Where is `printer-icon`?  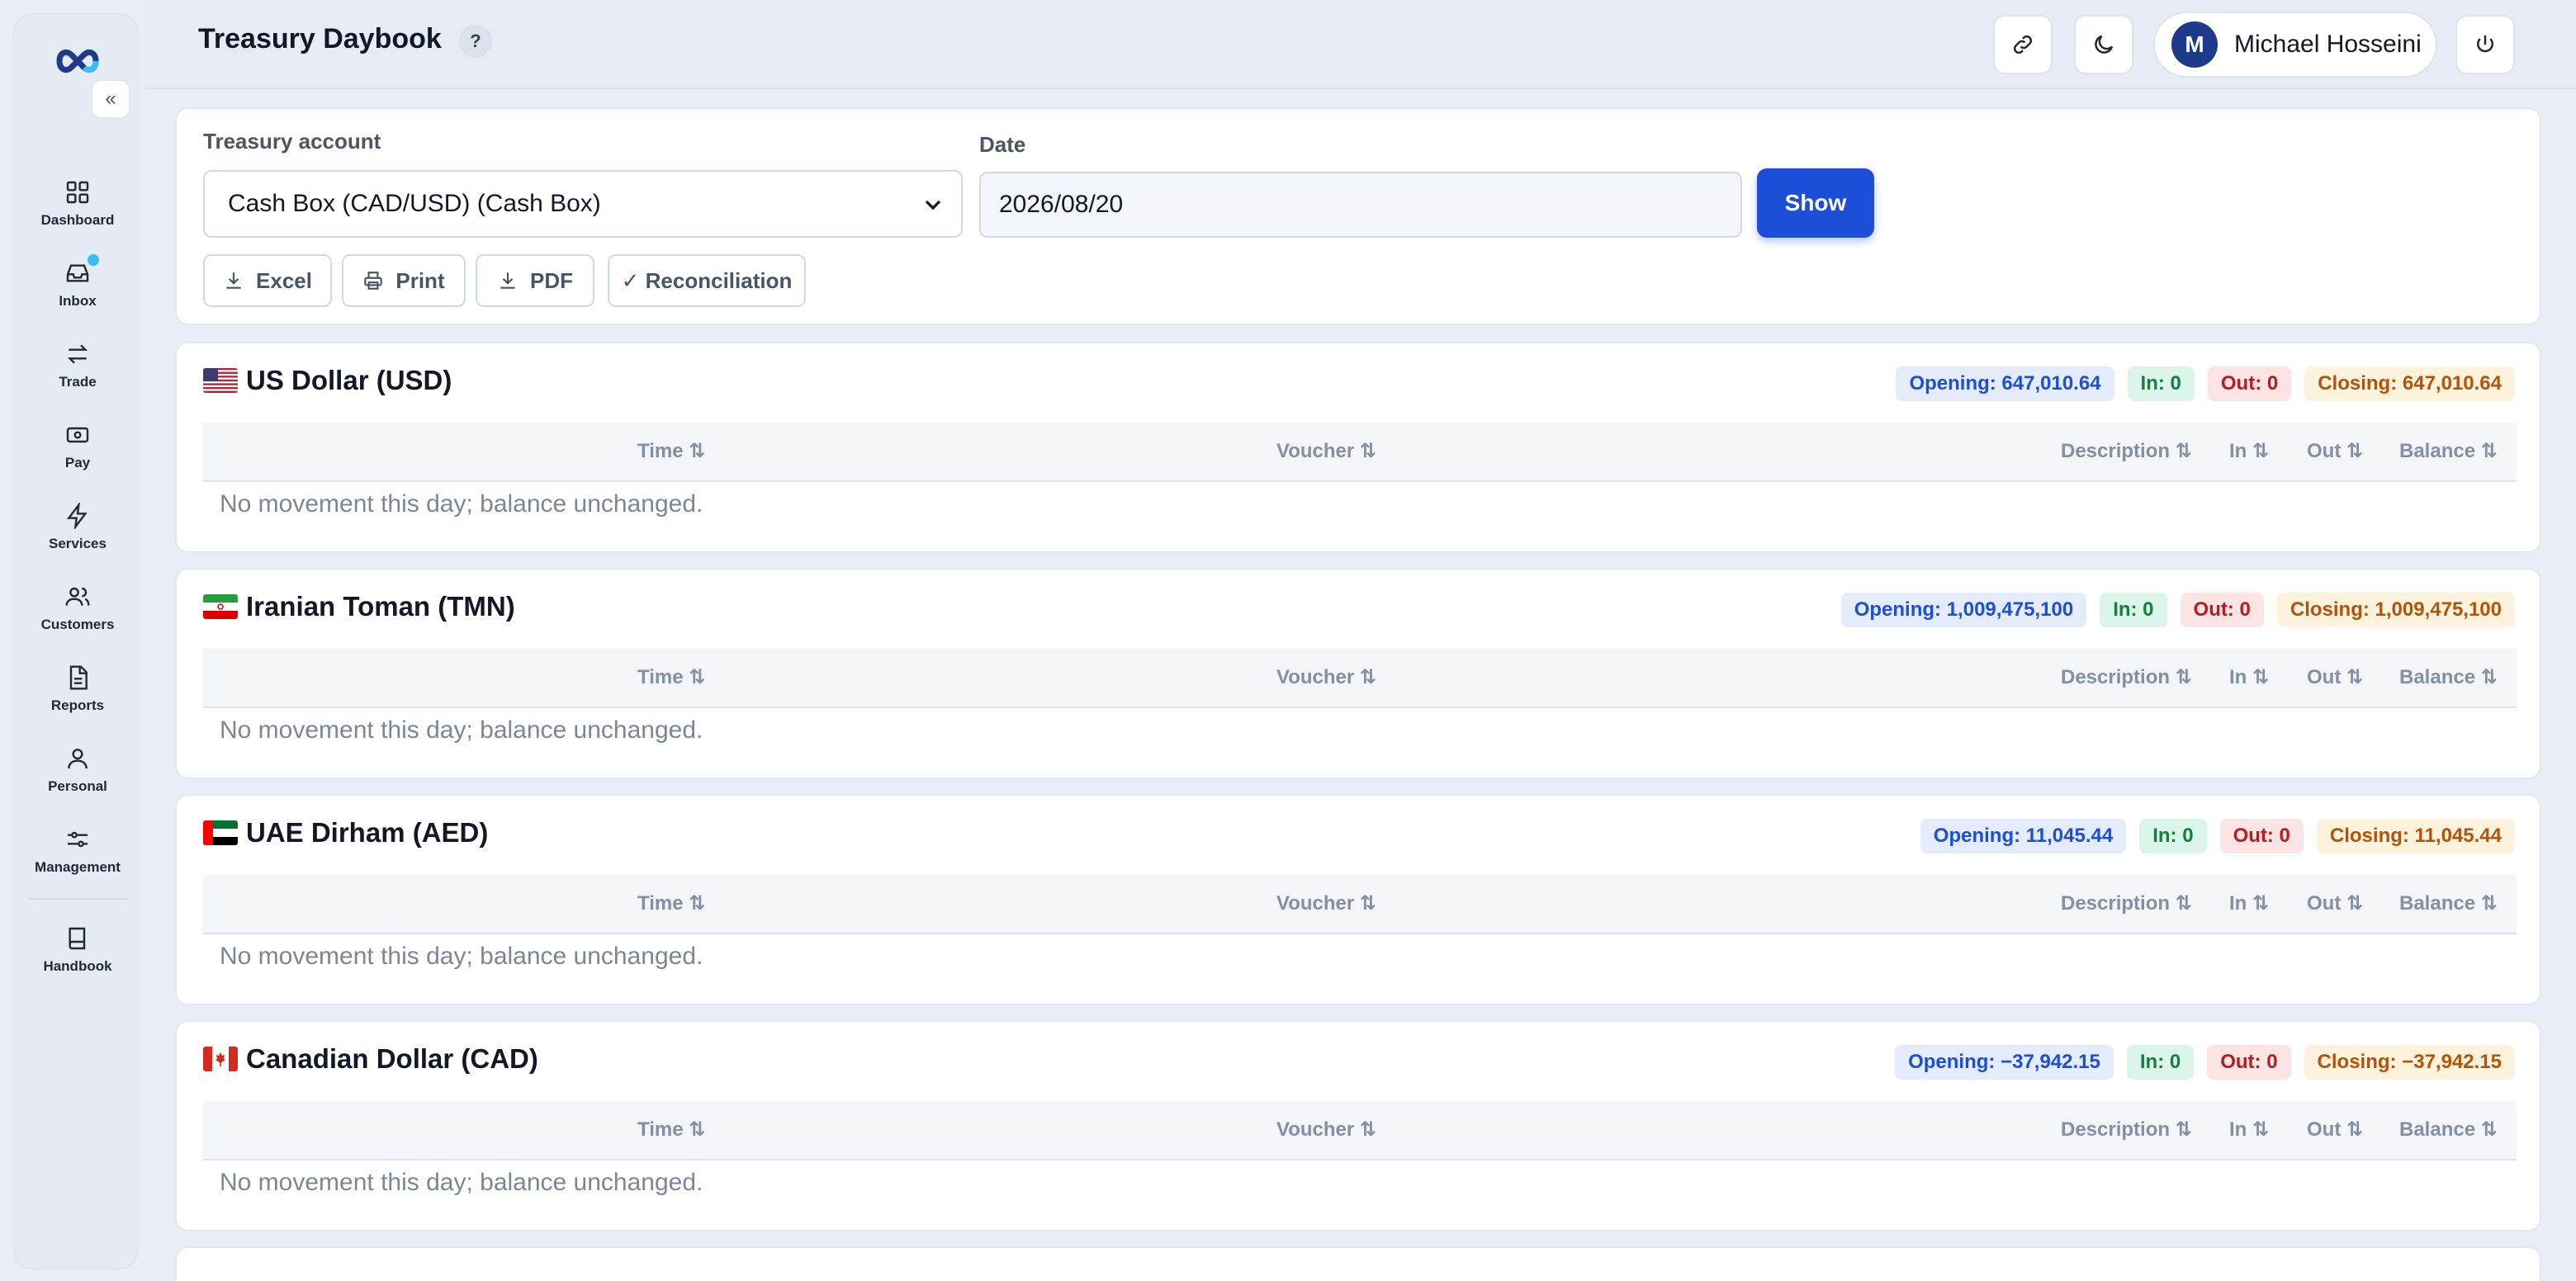 printer-icon is located at coordinates (373, 281).